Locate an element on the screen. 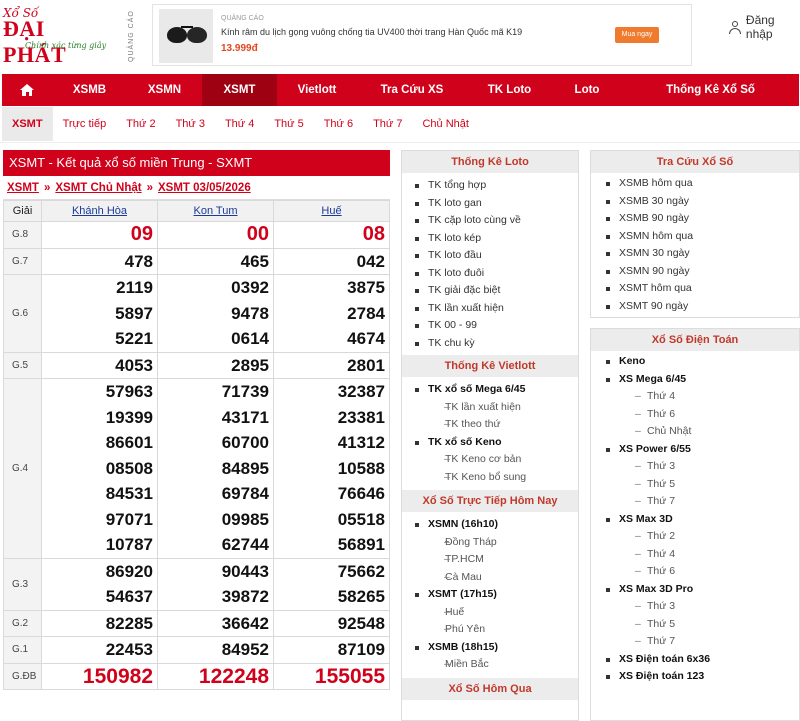 Image resolution: width=800 pixels, height=721 pixels. province-hue: Huế is located at coordinates (331, 211).